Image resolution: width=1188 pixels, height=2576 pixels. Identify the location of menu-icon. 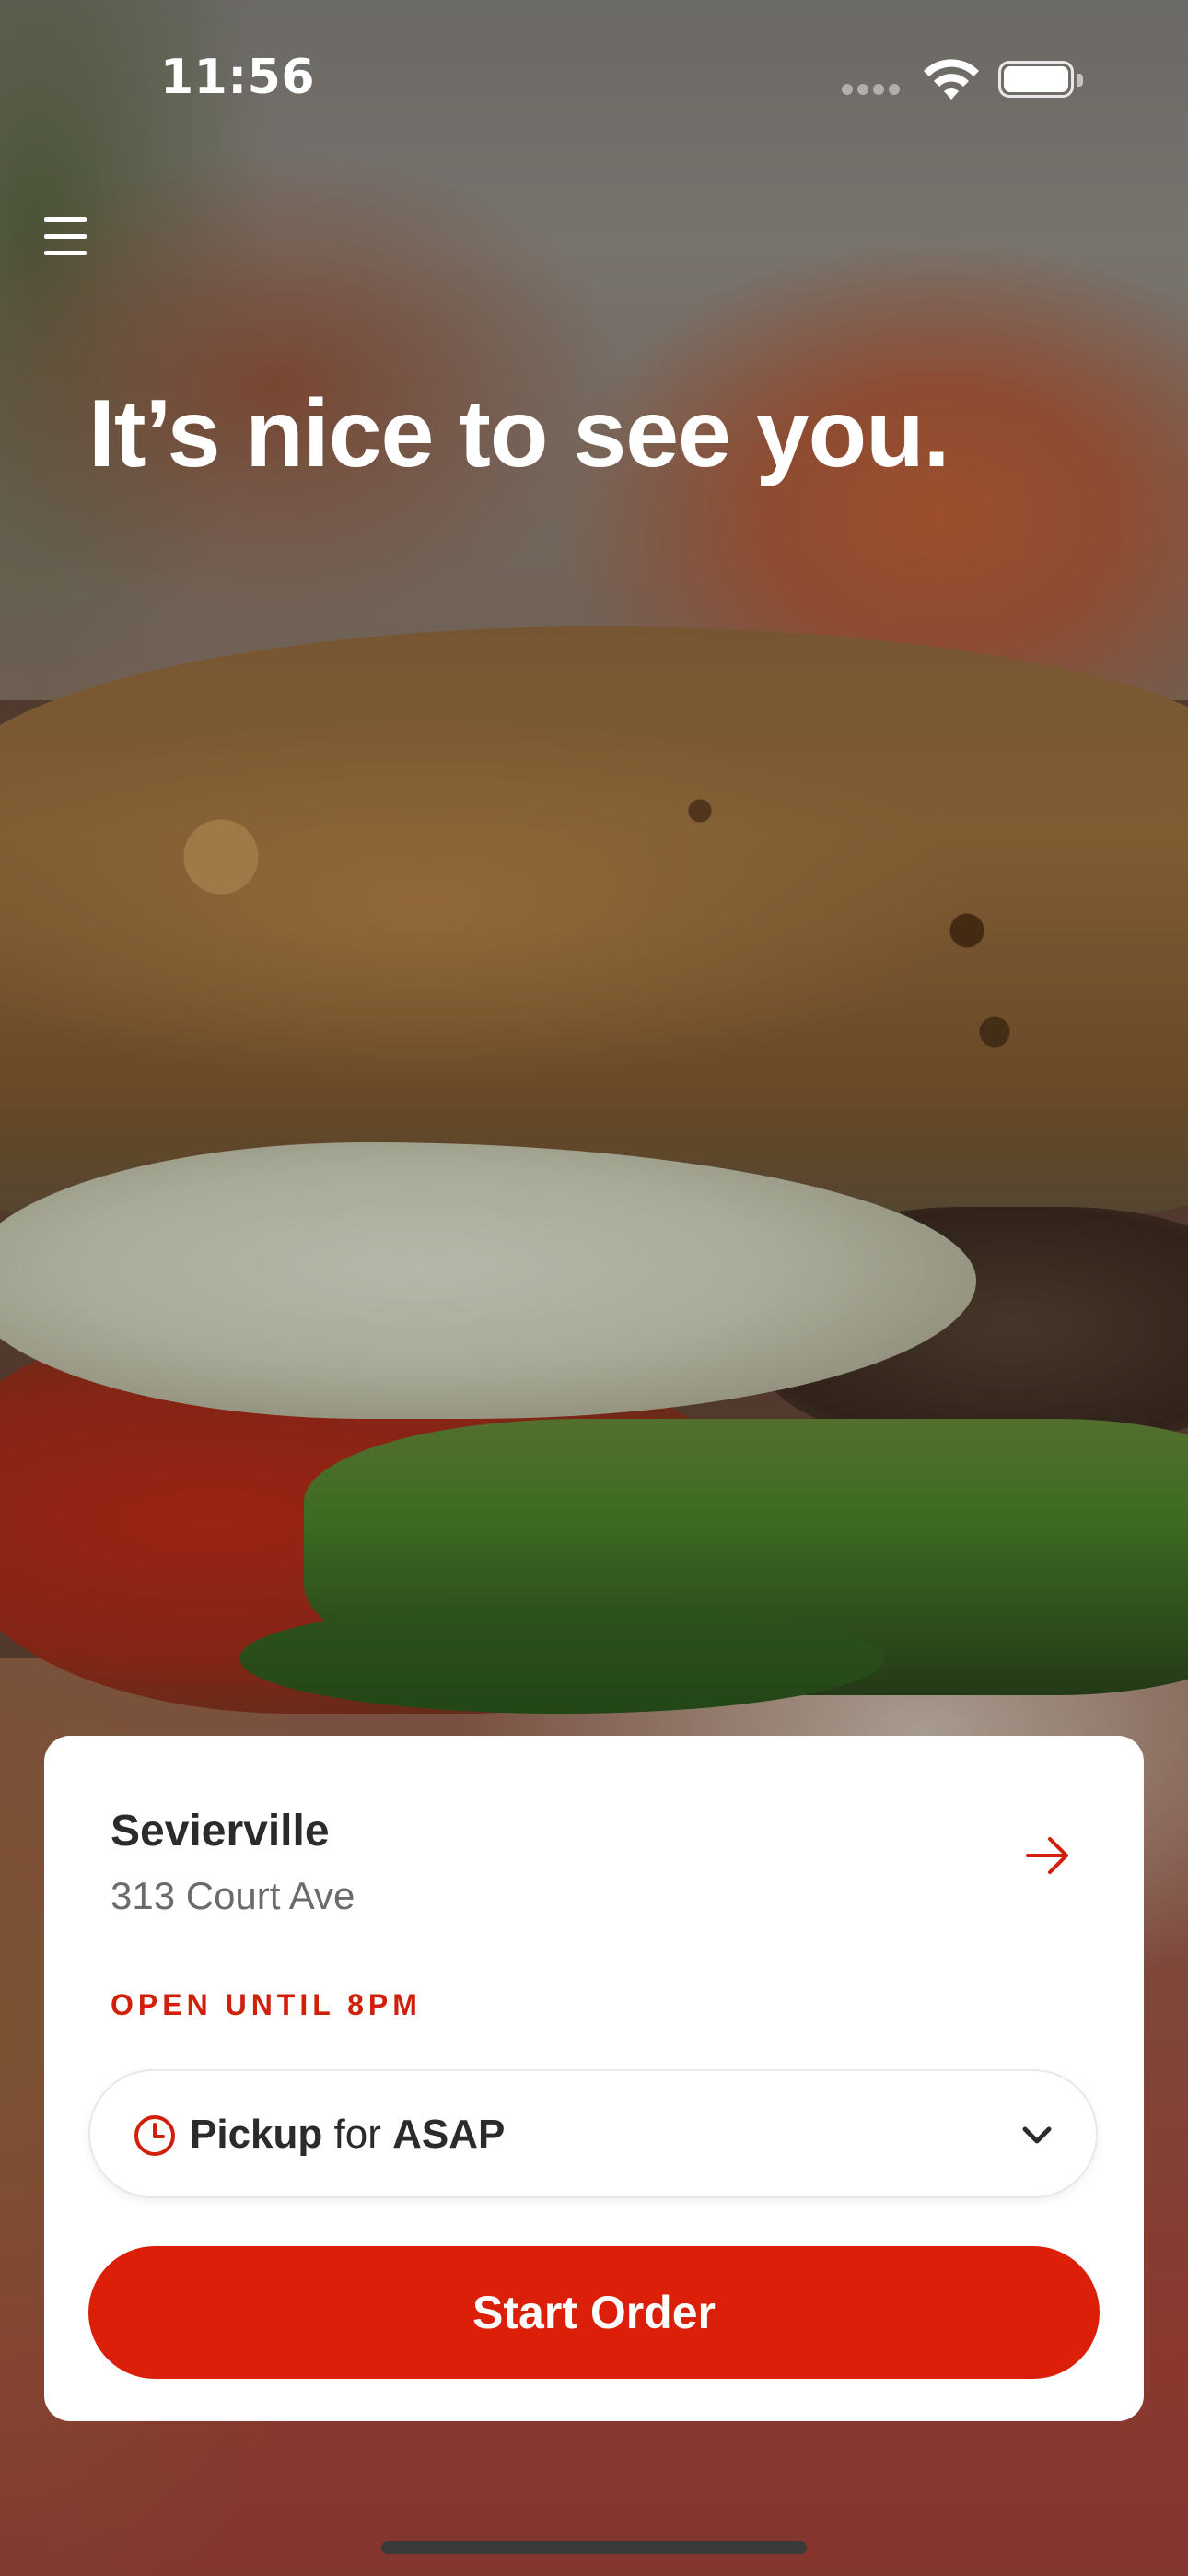
(66, 238).